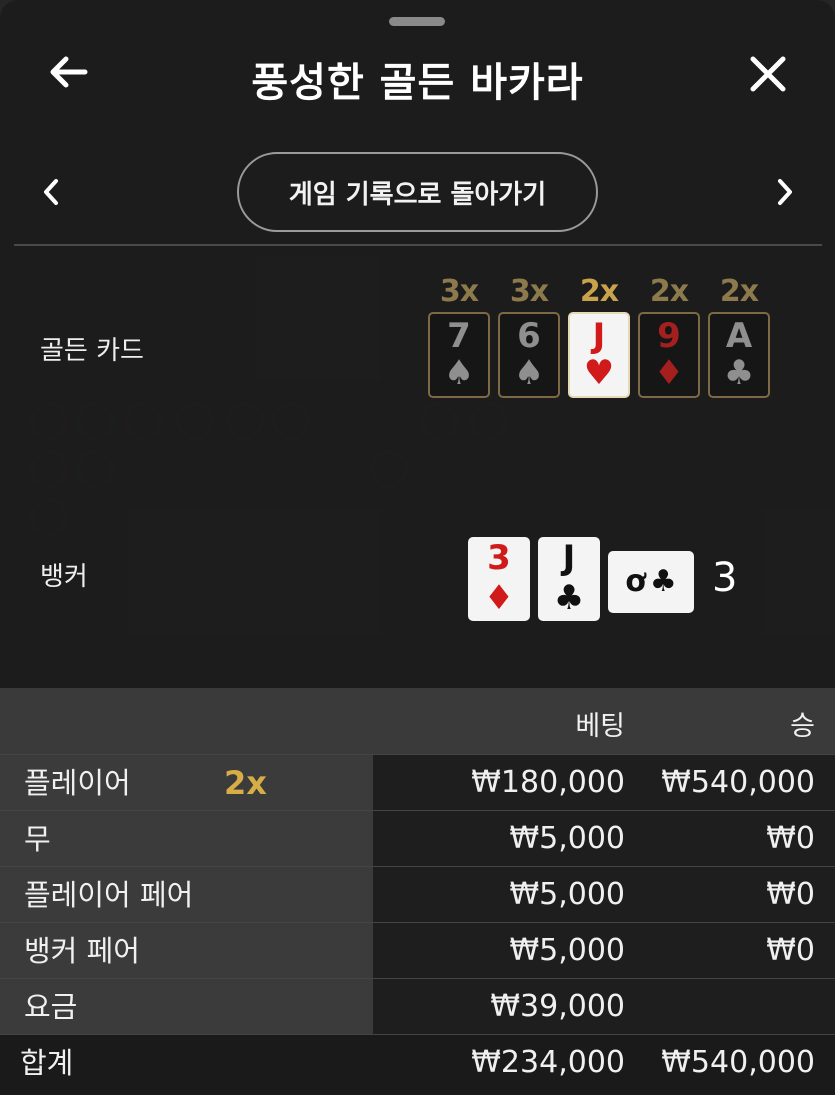 This screenshot has width=835, height=1095. I want to click on divider, so click(418, 245).